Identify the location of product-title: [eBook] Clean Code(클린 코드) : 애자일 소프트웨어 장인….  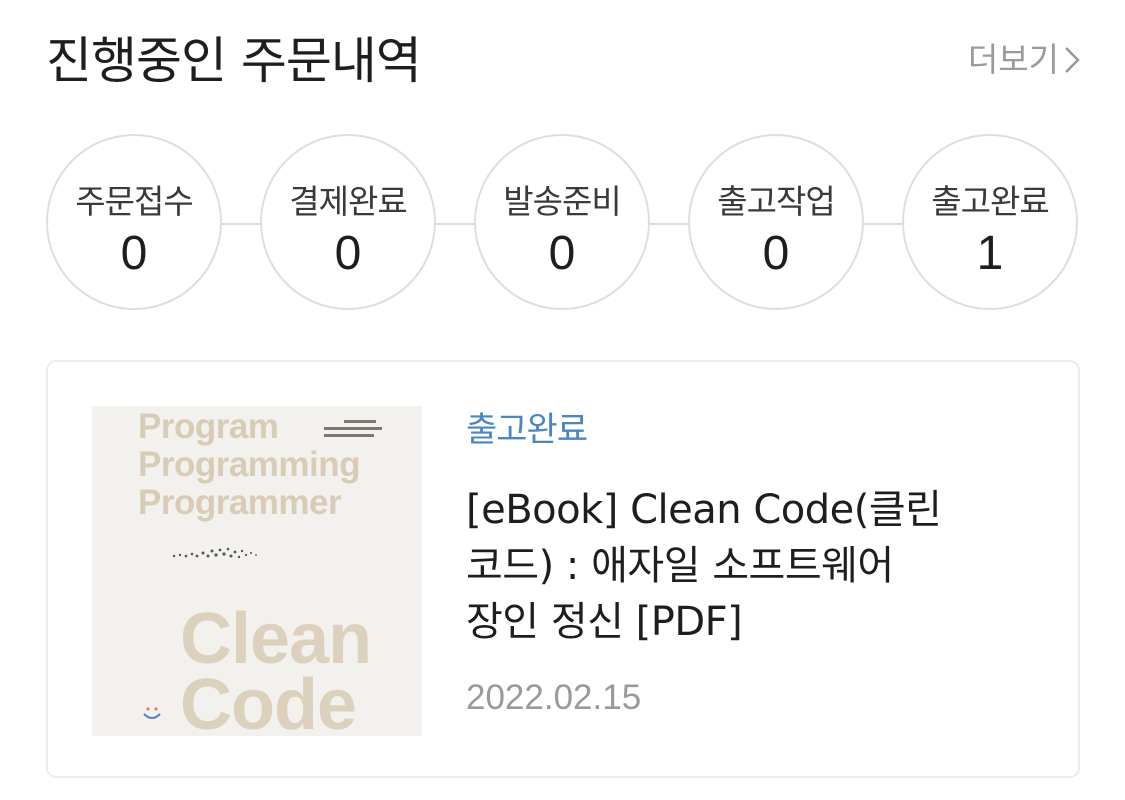
(756, 566).